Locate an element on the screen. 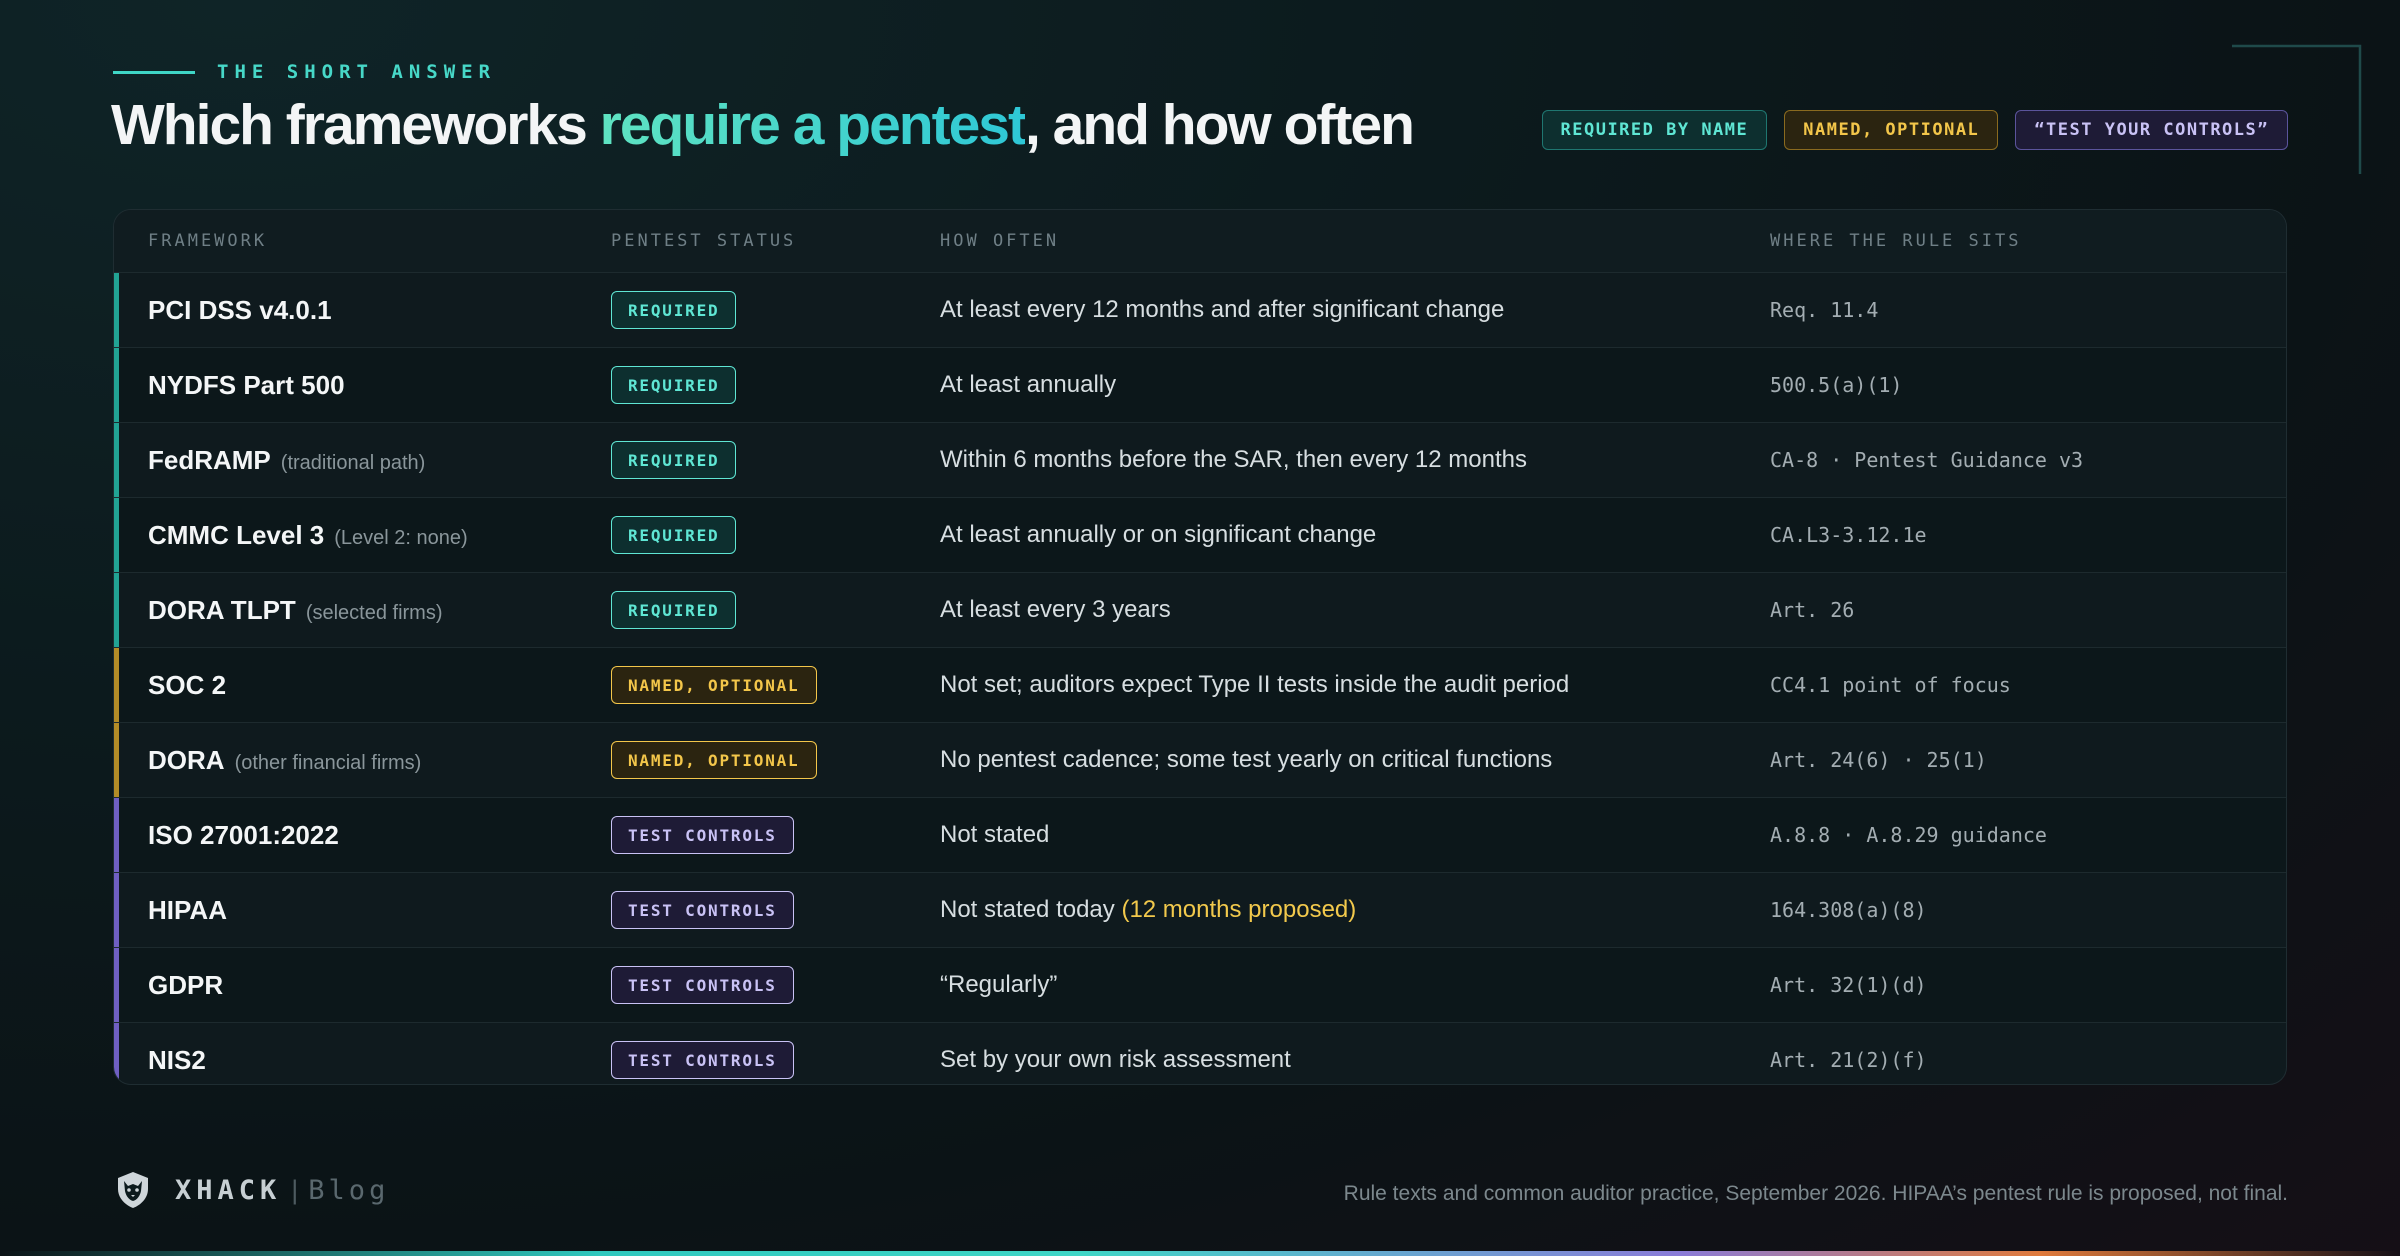 The image size is (2400, 1256). how-often-text: Not stated today is located at coordinates (1031, 909).